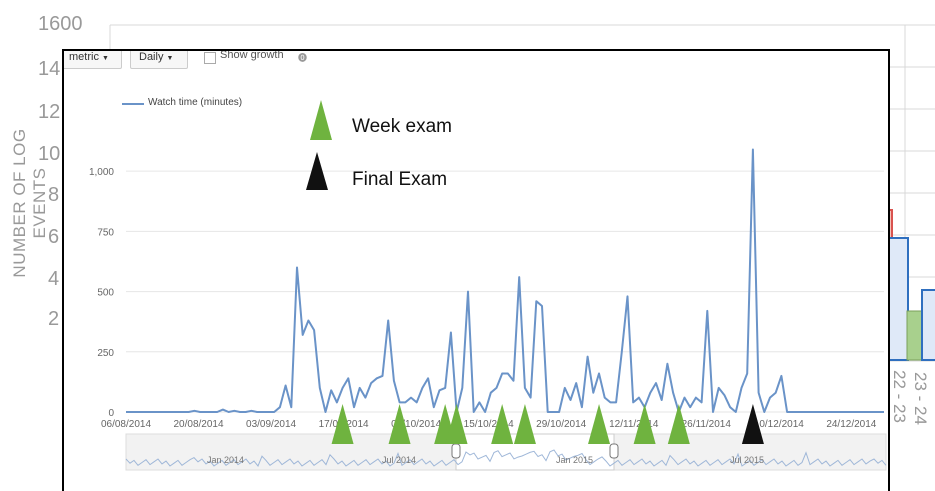 The height and width of the screenshot is (491, 935). What do you see at coordinates (402, 126) in the screenshot?
I see `week-exam-label: Week exam` at bounding box center [402, 126].